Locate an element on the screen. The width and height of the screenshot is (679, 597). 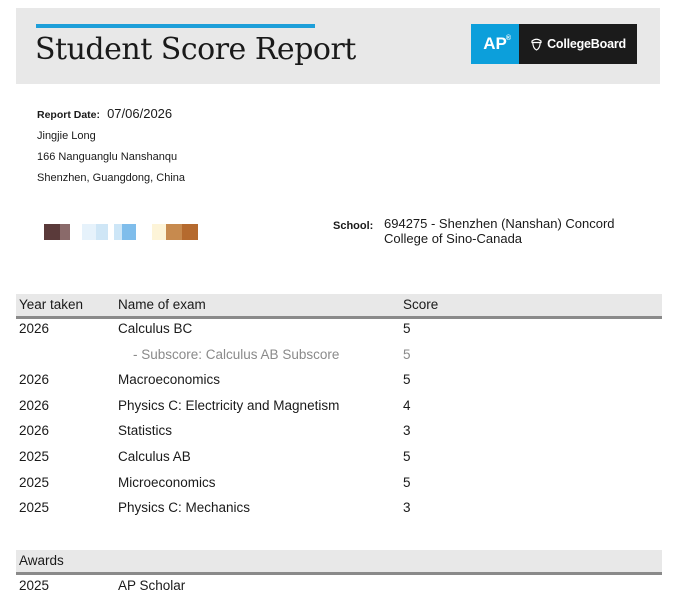
student-name: Jingjie Long is located at coordinates (66, 136).